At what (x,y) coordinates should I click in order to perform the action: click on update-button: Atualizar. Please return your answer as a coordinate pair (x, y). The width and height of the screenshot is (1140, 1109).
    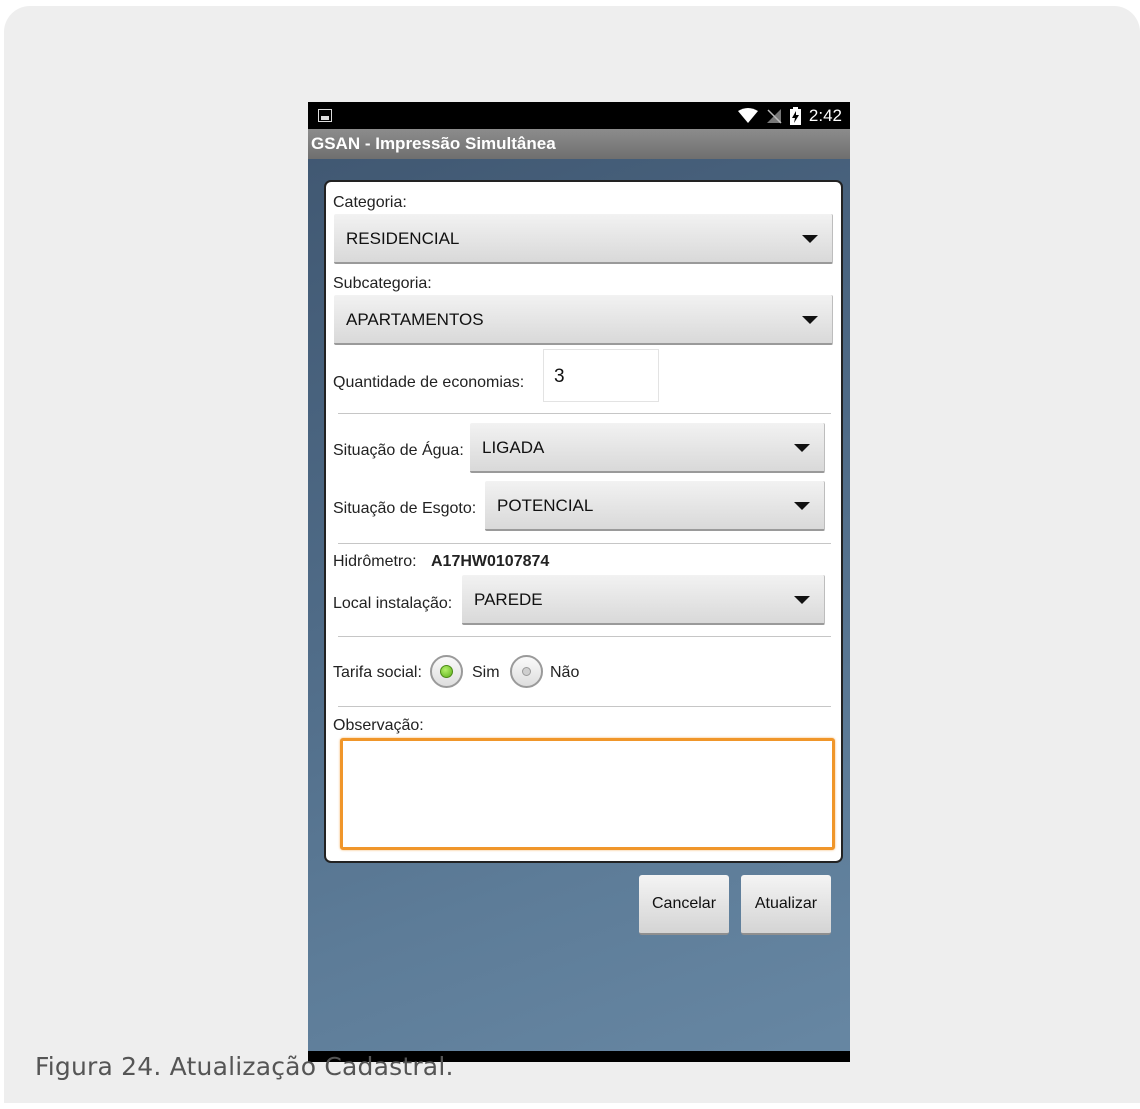
    Looking at the image, I should click on (786, 905).